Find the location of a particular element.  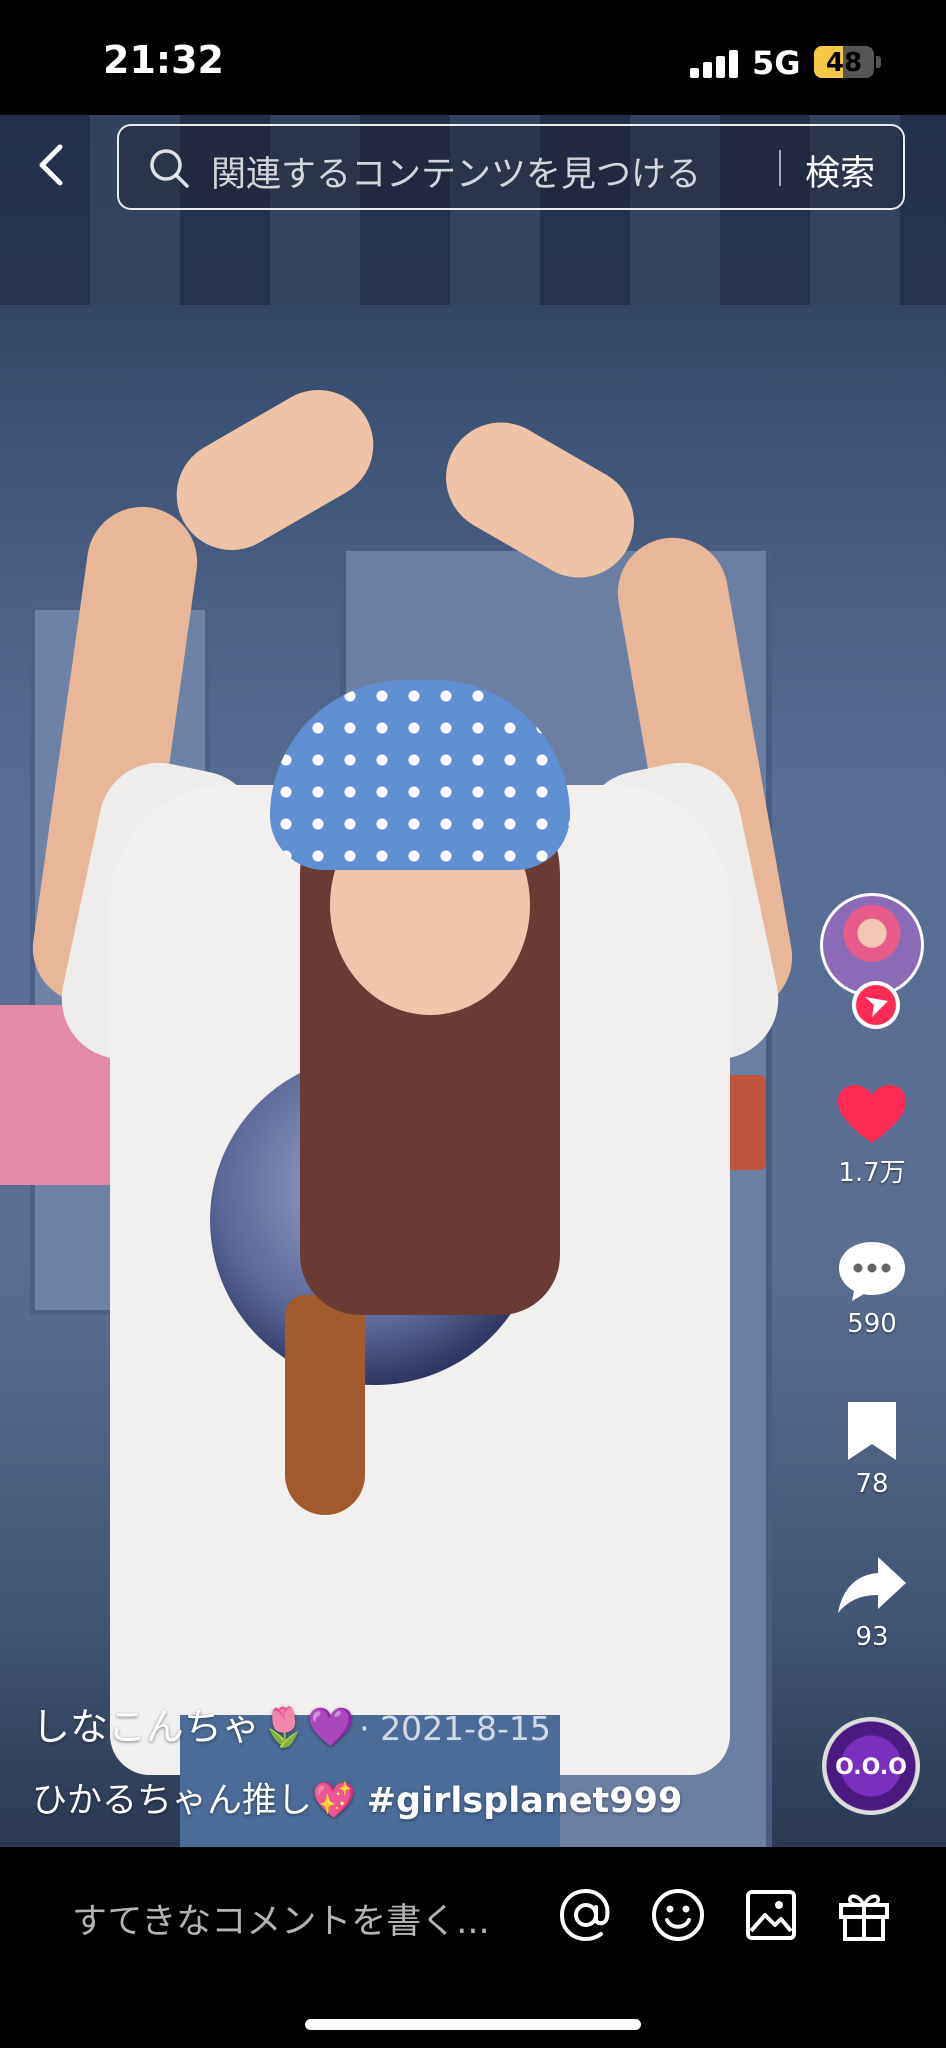

search-bar: 関連するコンテンツを見つける 検索 is located at coordinates (511, 167).